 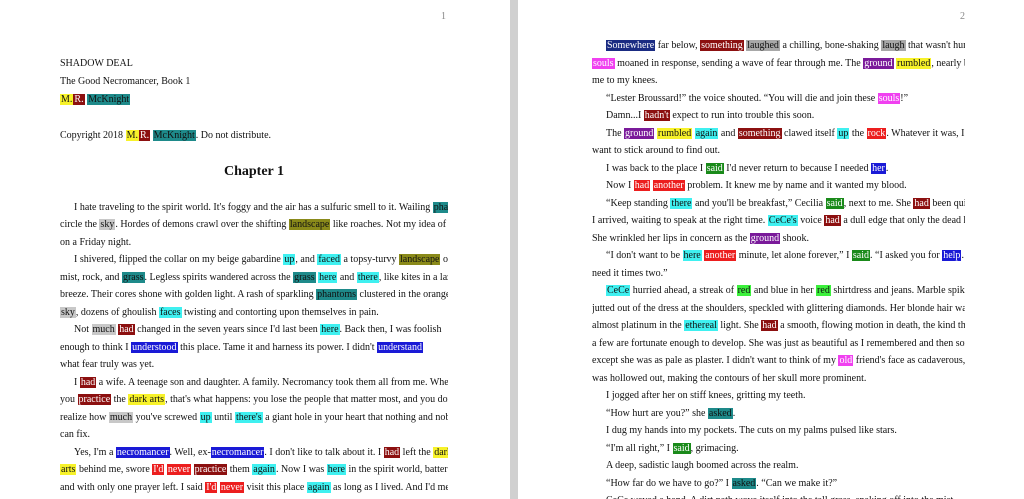 What do you see at coordinates (638, 203) in the screenshot?
I see `text-run: “Keep standing` at bounding box center [638, 203].